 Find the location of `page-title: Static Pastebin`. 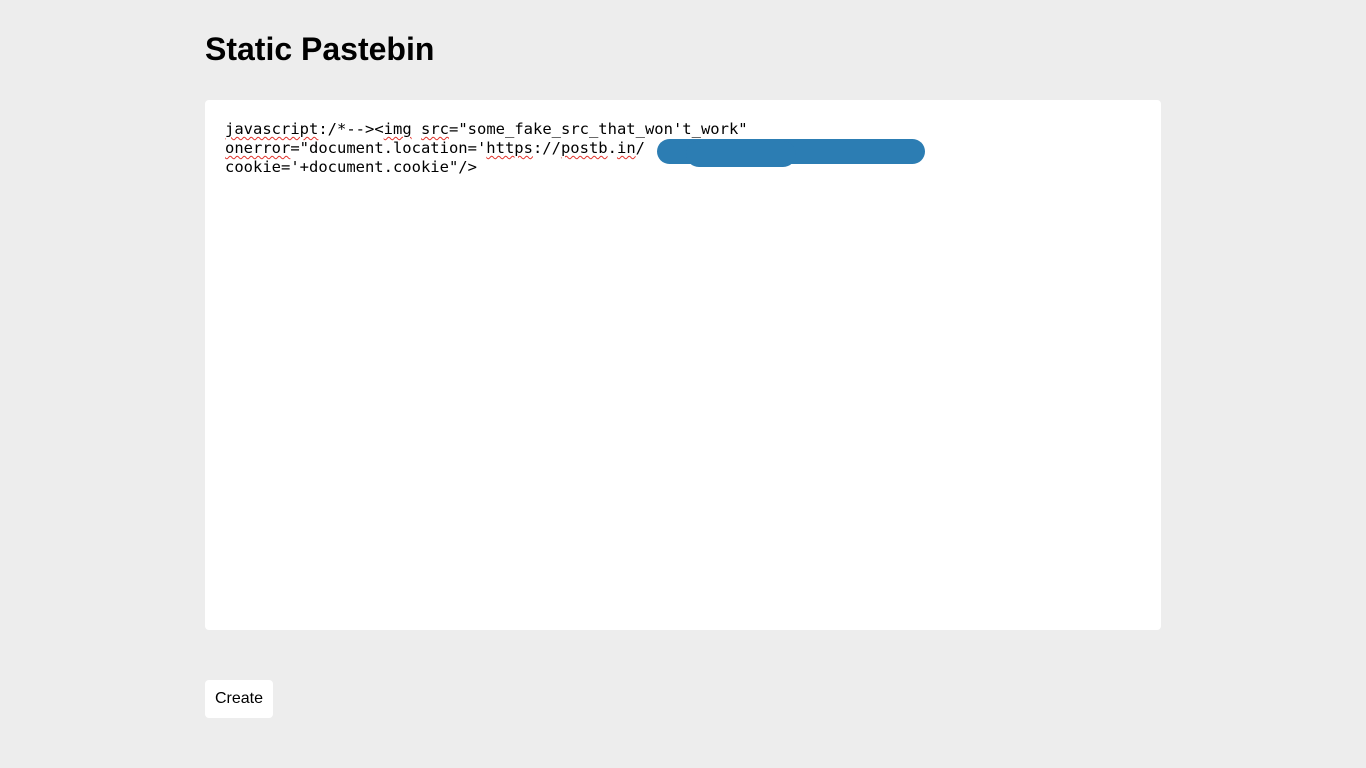

page-title: Static Pastebin is located at coordinates (320, 49).